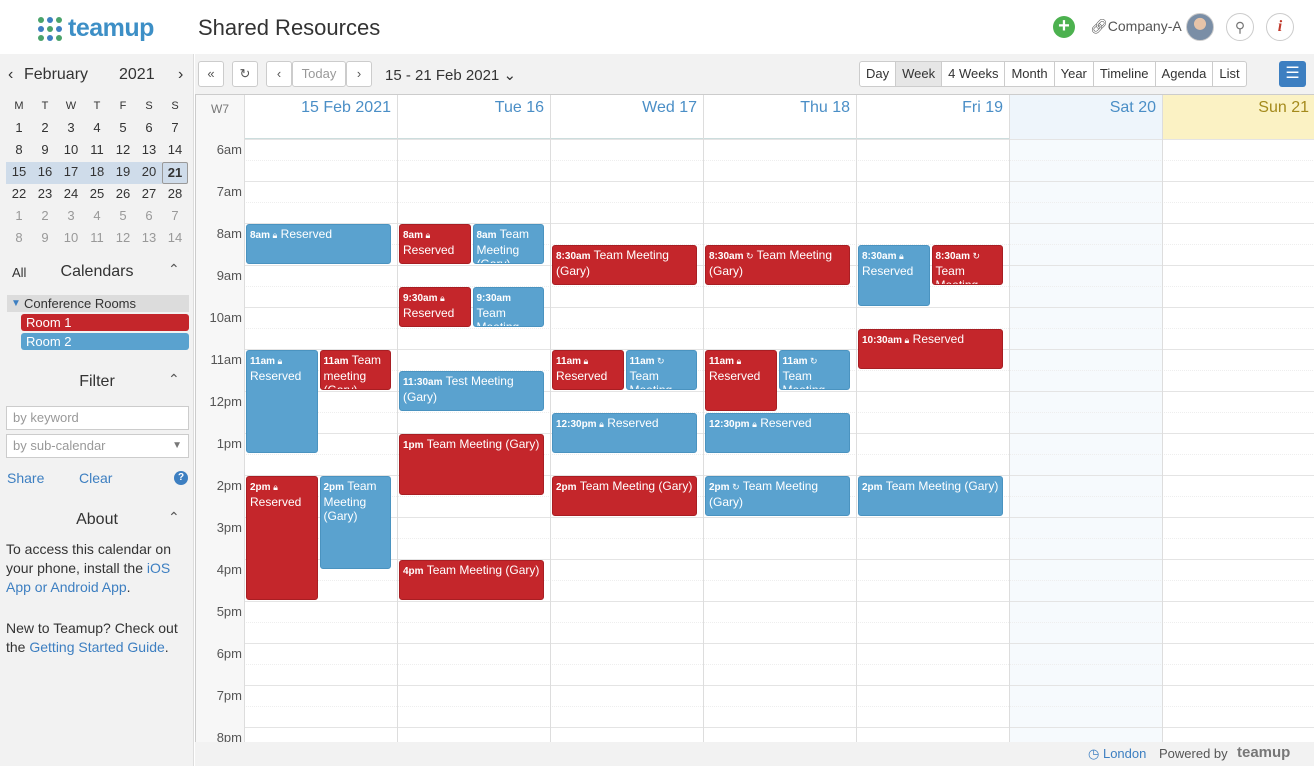 This screenshot has width=1314, height=766. I want to click on mini-calendar-day: 28, so click(175, 195).